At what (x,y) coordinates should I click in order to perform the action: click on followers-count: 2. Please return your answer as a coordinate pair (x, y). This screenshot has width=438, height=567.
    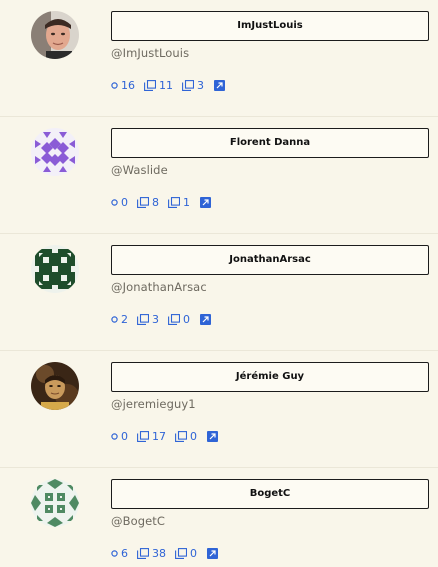
    Looking at the image, I should click on (124, 319).